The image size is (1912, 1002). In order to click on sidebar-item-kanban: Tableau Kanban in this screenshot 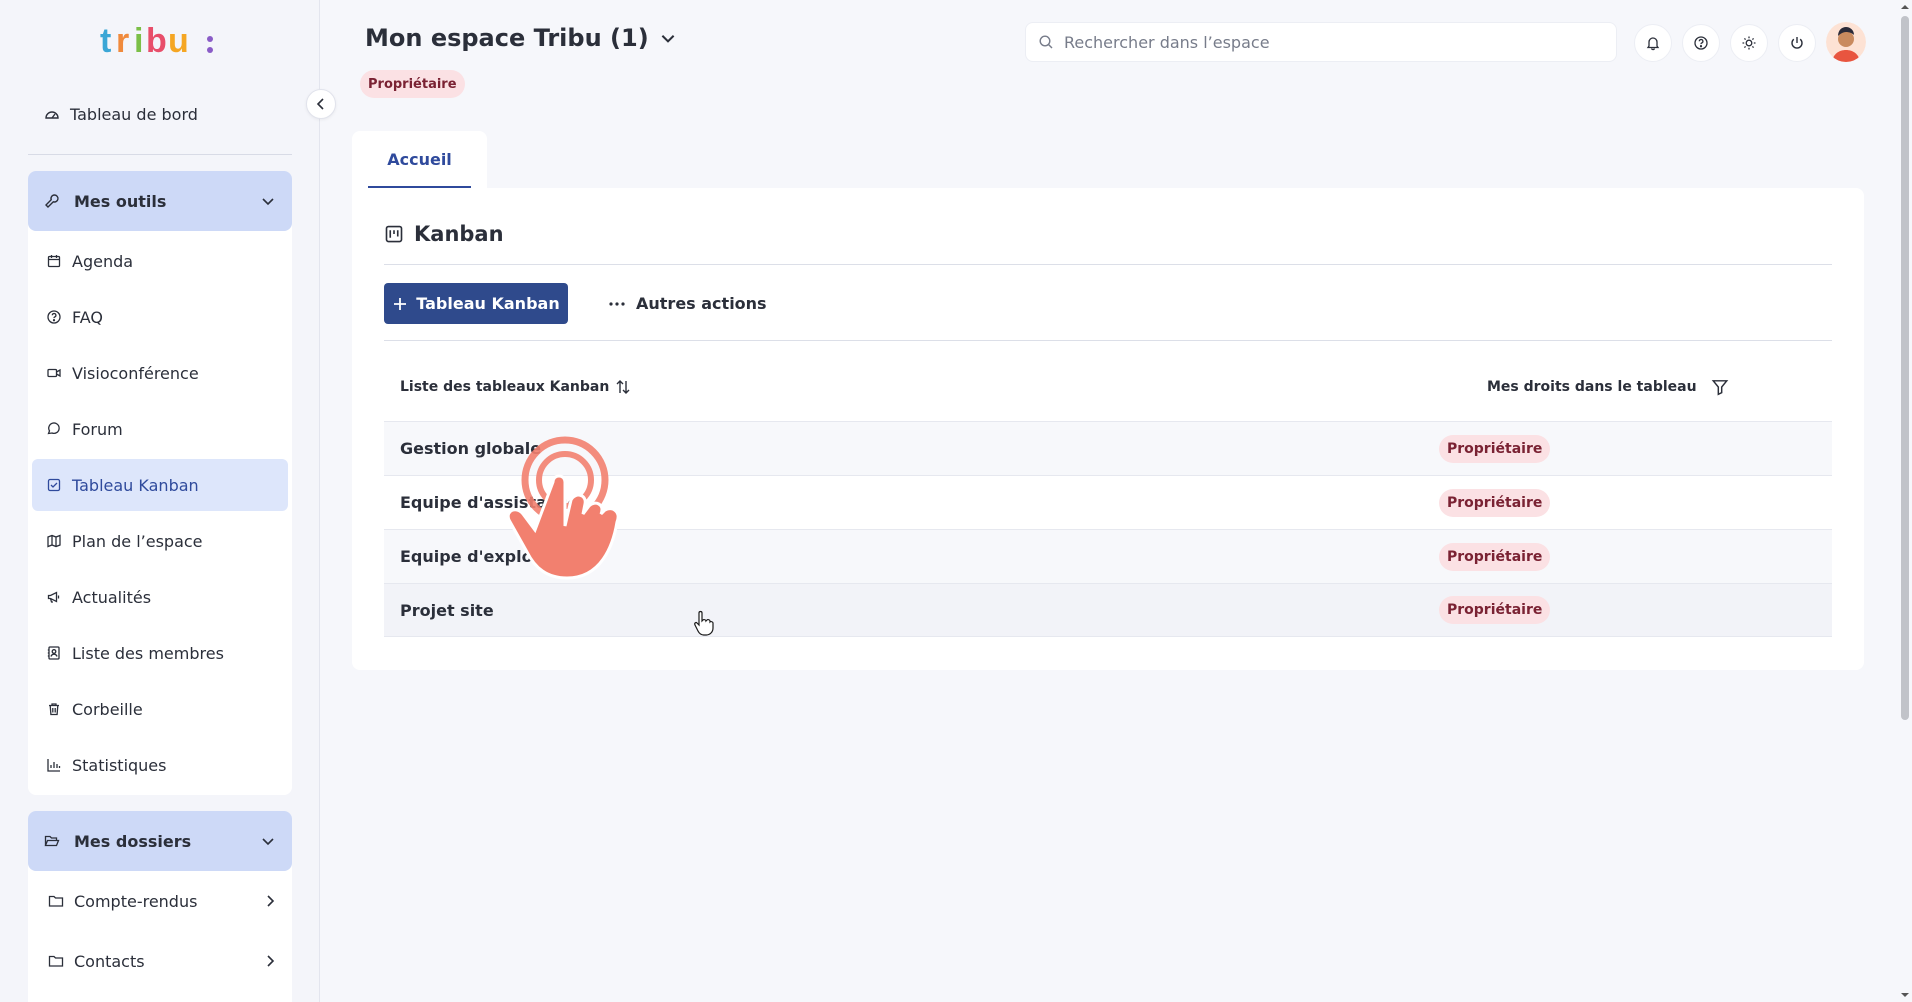, I will do `click(160, 485)`.